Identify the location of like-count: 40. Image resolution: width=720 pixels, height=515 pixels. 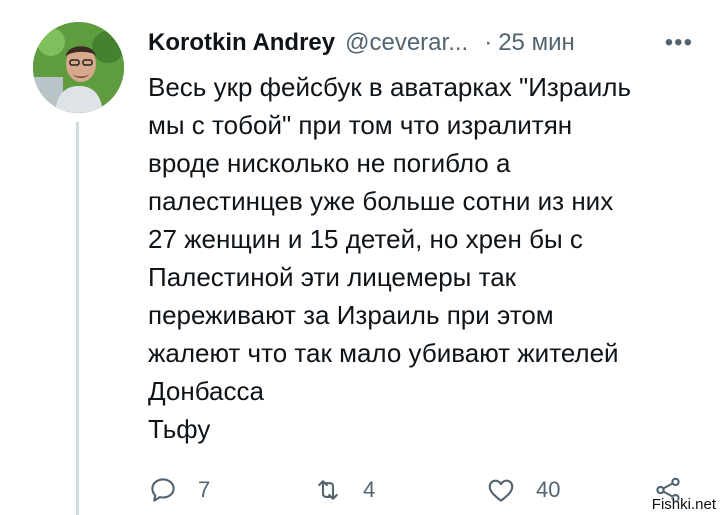
(548, 489).